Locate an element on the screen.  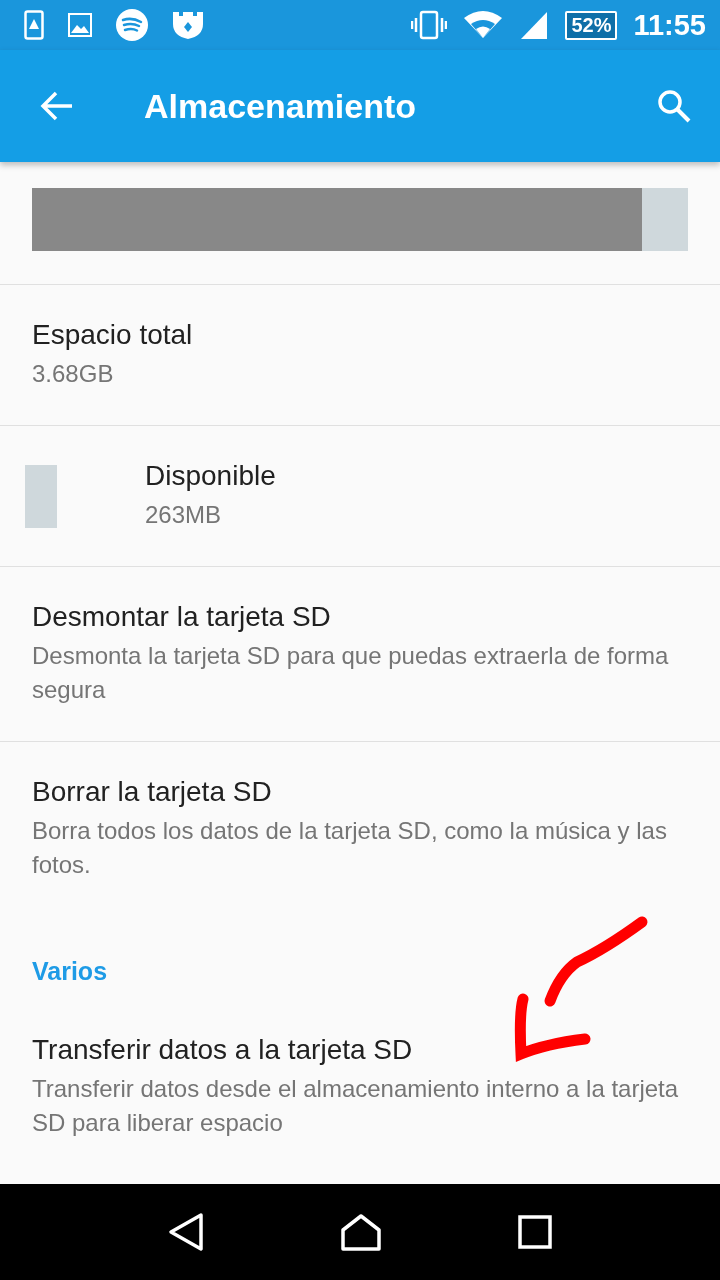
item-title: Borrar la tarjeta SD is located at coordinates (360, 792).